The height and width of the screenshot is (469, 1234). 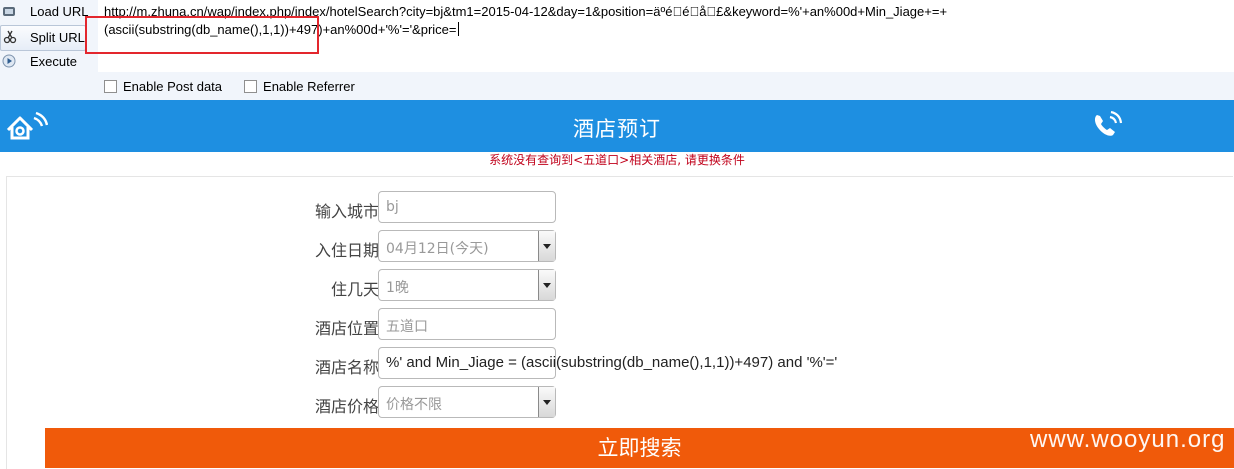 I want to click on price-value: 价格不限, so click(x=414, y=405).